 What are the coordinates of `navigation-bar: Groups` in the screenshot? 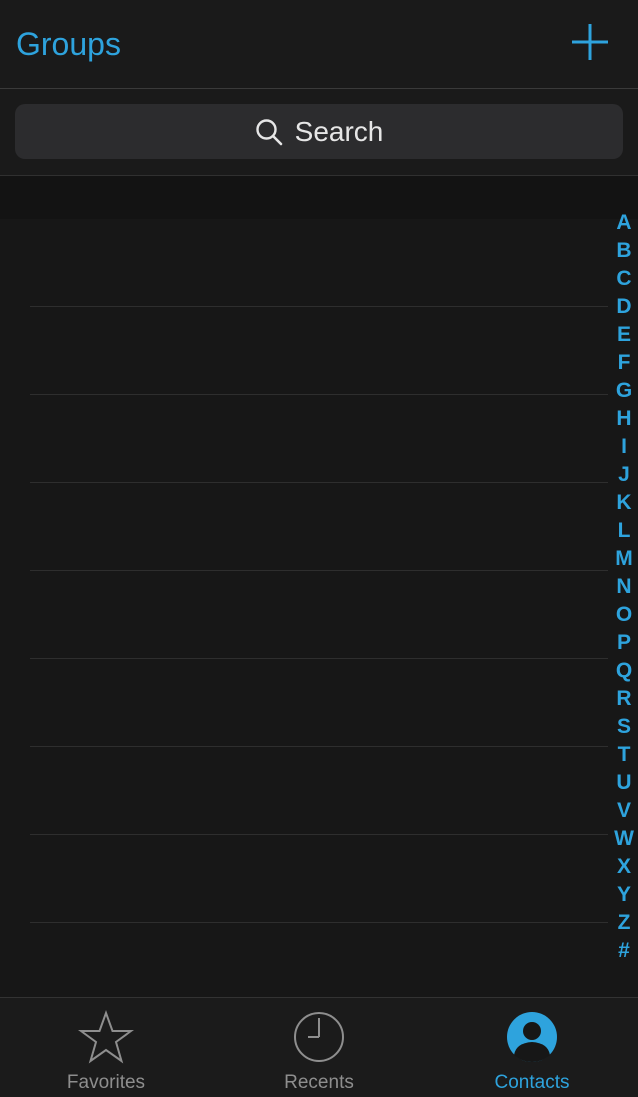 It's located at (319, 44).